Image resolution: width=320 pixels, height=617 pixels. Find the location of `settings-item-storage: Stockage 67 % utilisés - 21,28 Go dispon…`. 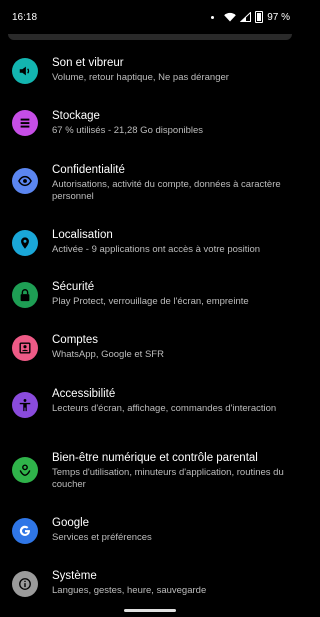

settings-item-storage: Stockage 67 % utilisés - 21,28 Go dispon… is located at coordinates (150, 132).